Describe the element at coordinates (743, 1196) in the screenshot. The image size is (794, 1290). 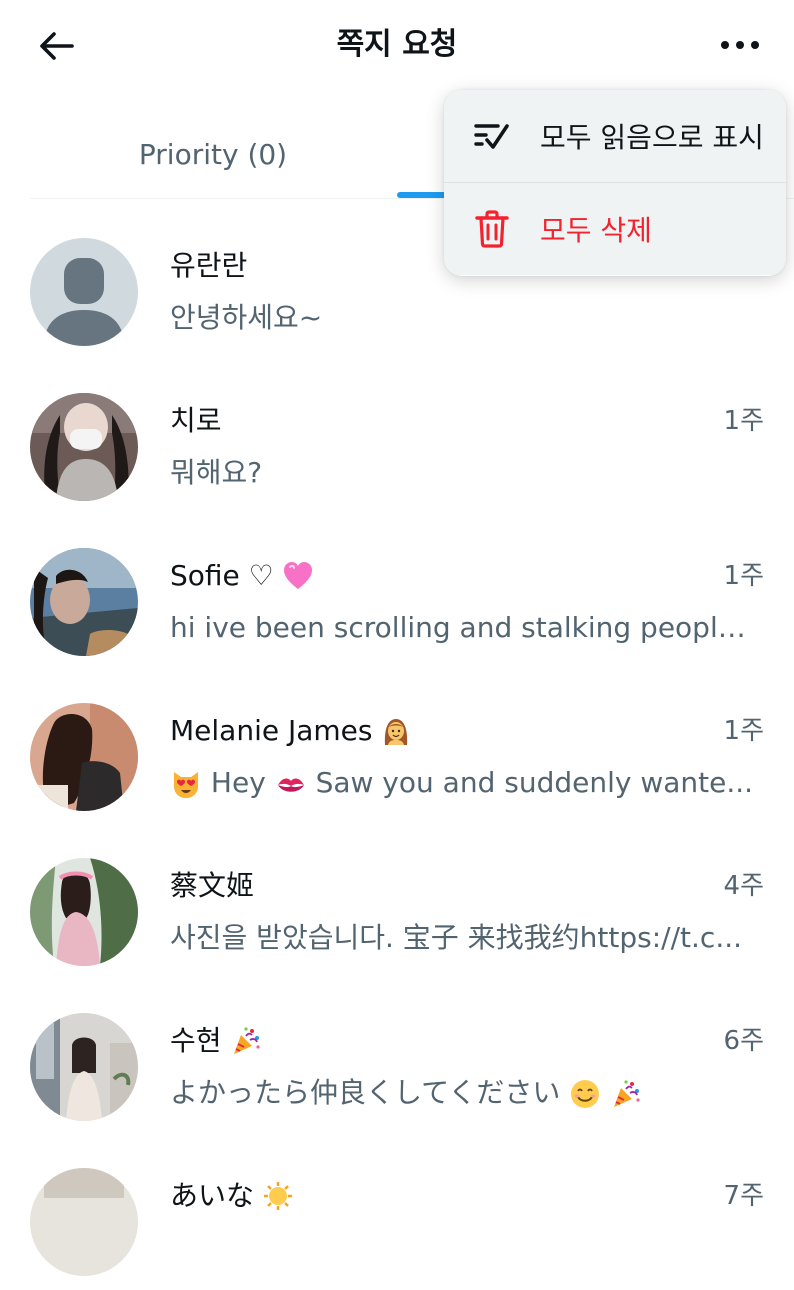
I see `timestamp: 7주` at that location.